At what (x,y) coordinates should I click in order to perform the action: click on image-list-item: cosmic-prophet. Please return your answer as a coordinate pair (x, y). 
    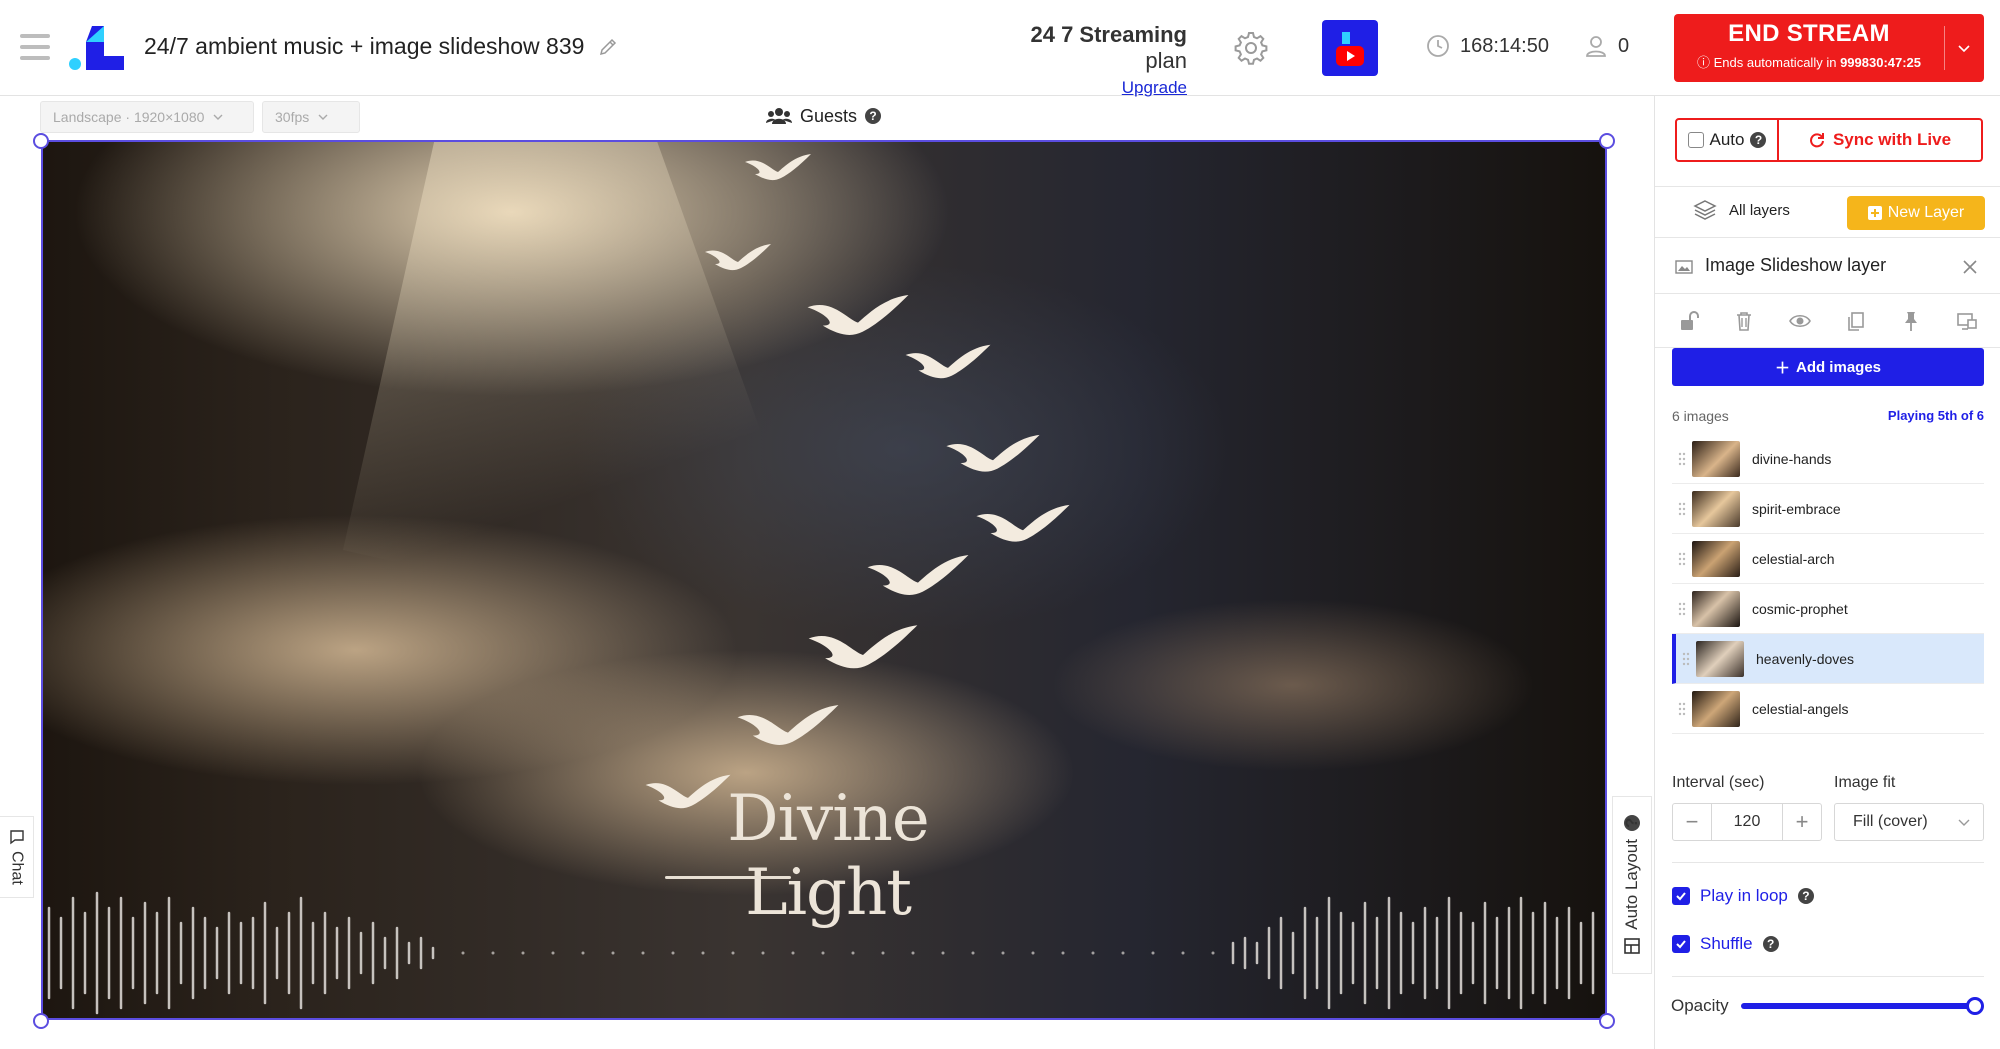
    Looking at the image, I should click on (1828, 609).